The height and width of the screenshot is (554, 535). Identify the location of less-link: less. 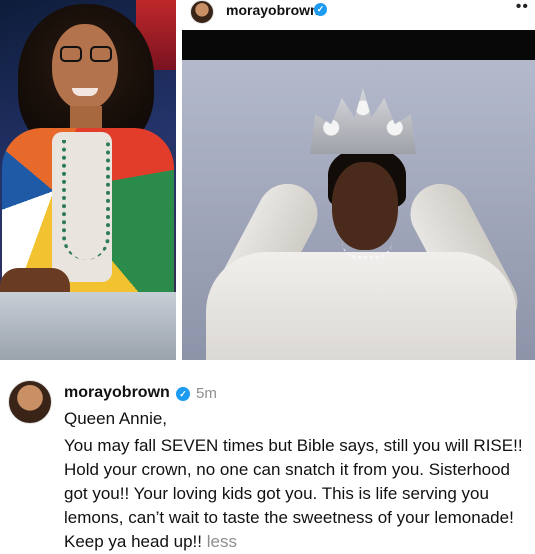
(222, 541).